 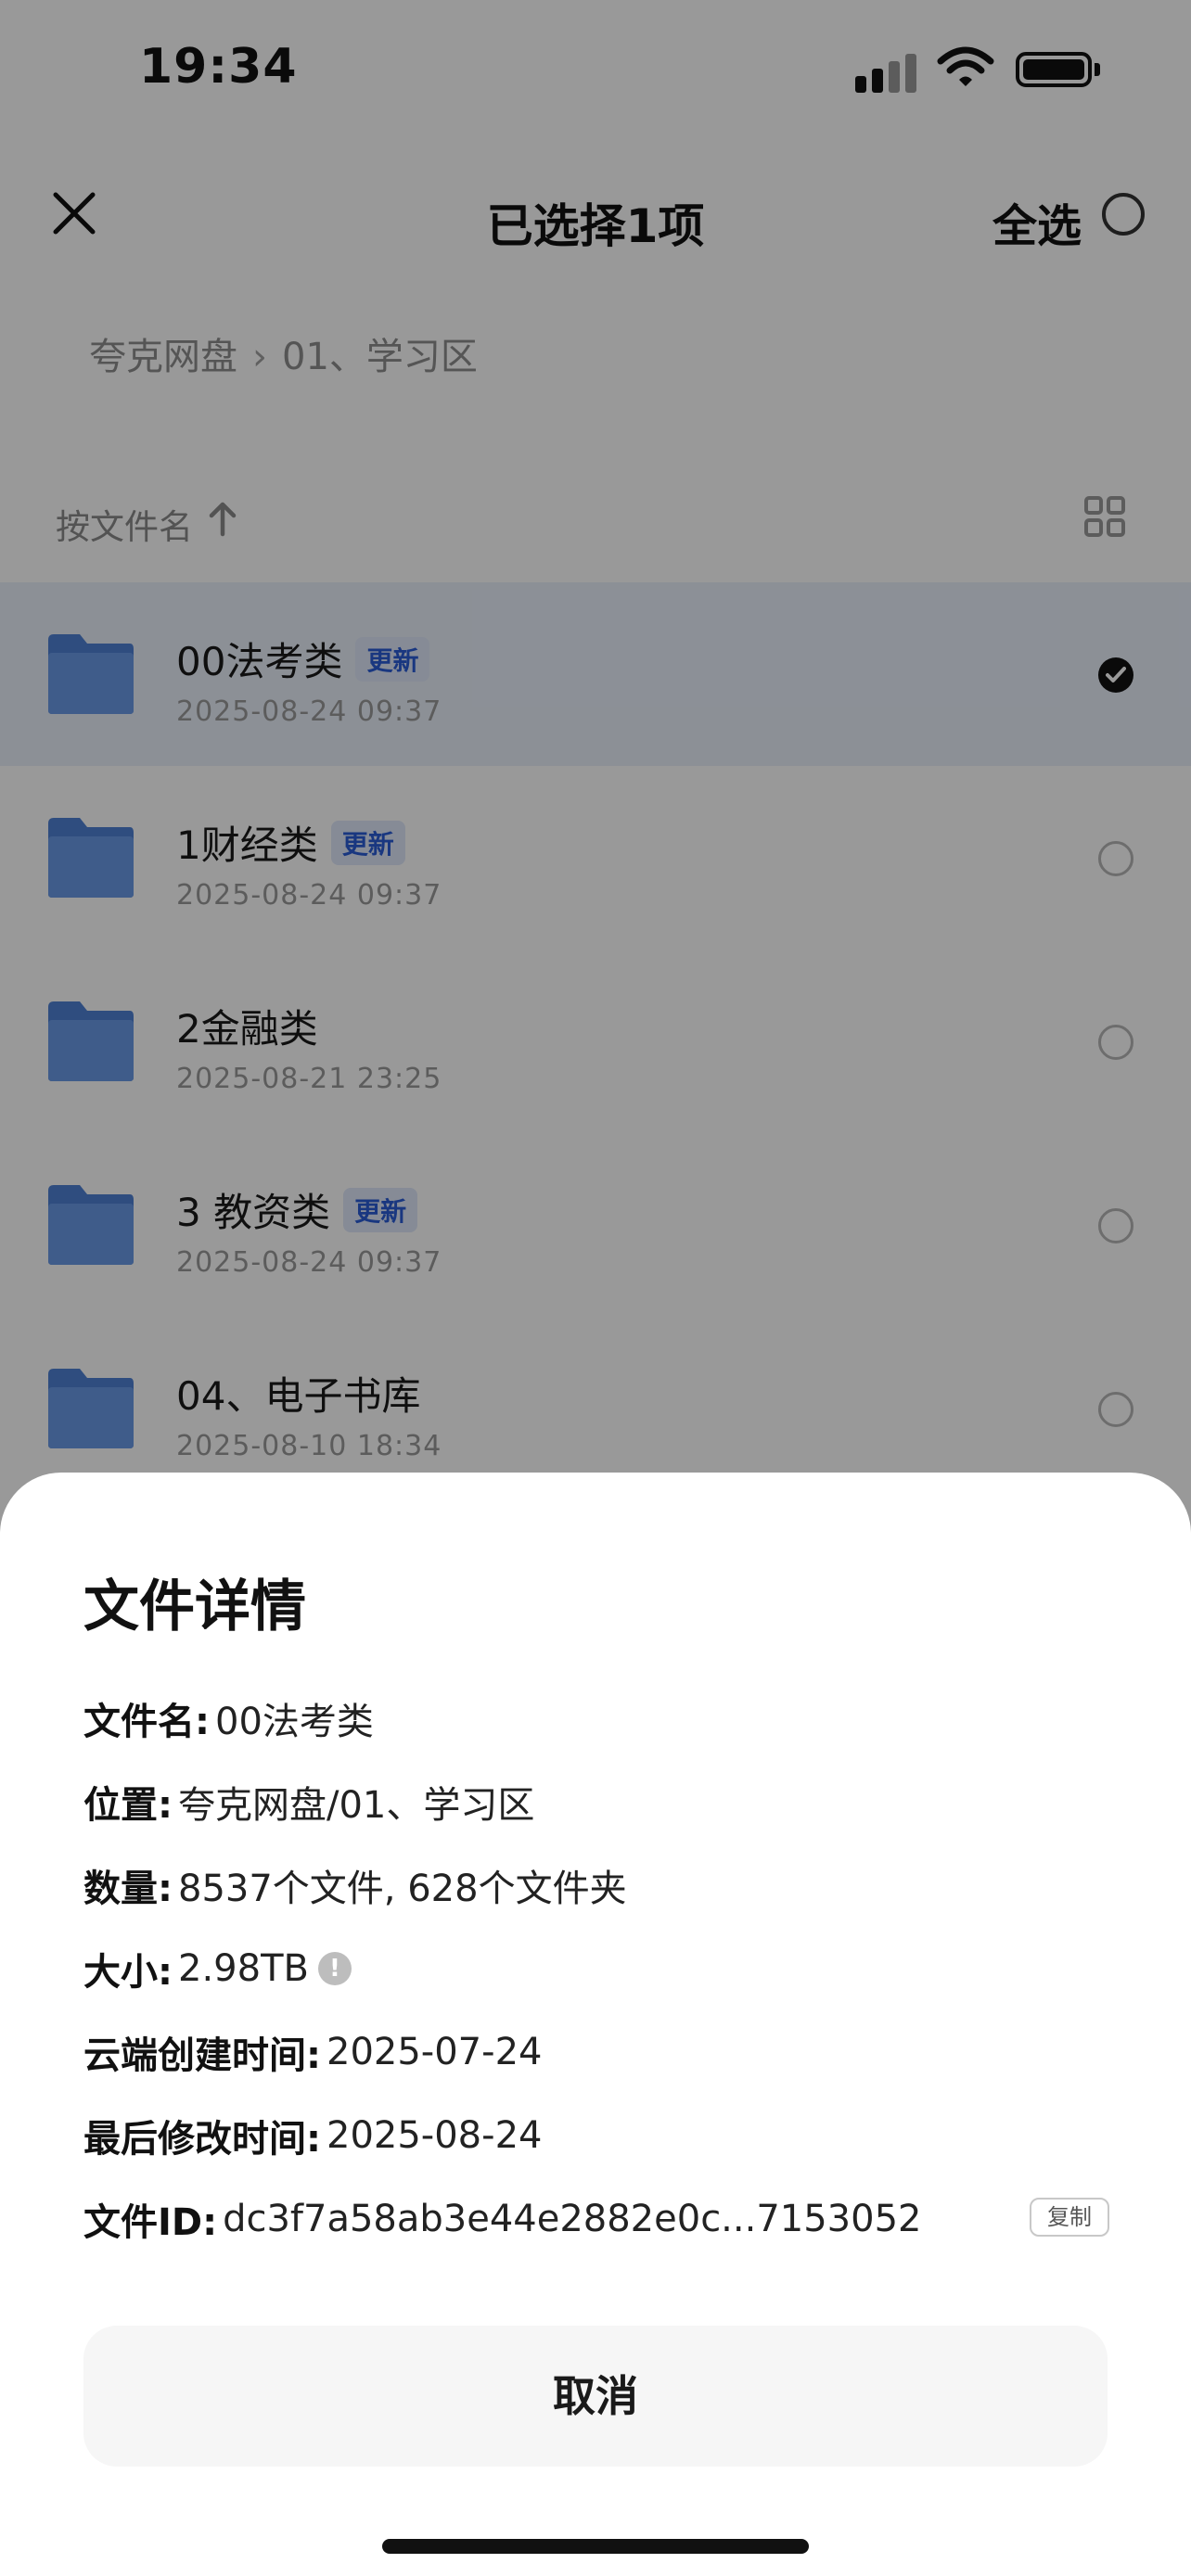 I want to click on detail-value: 2025-08-24, so click(x=435, y=2136).